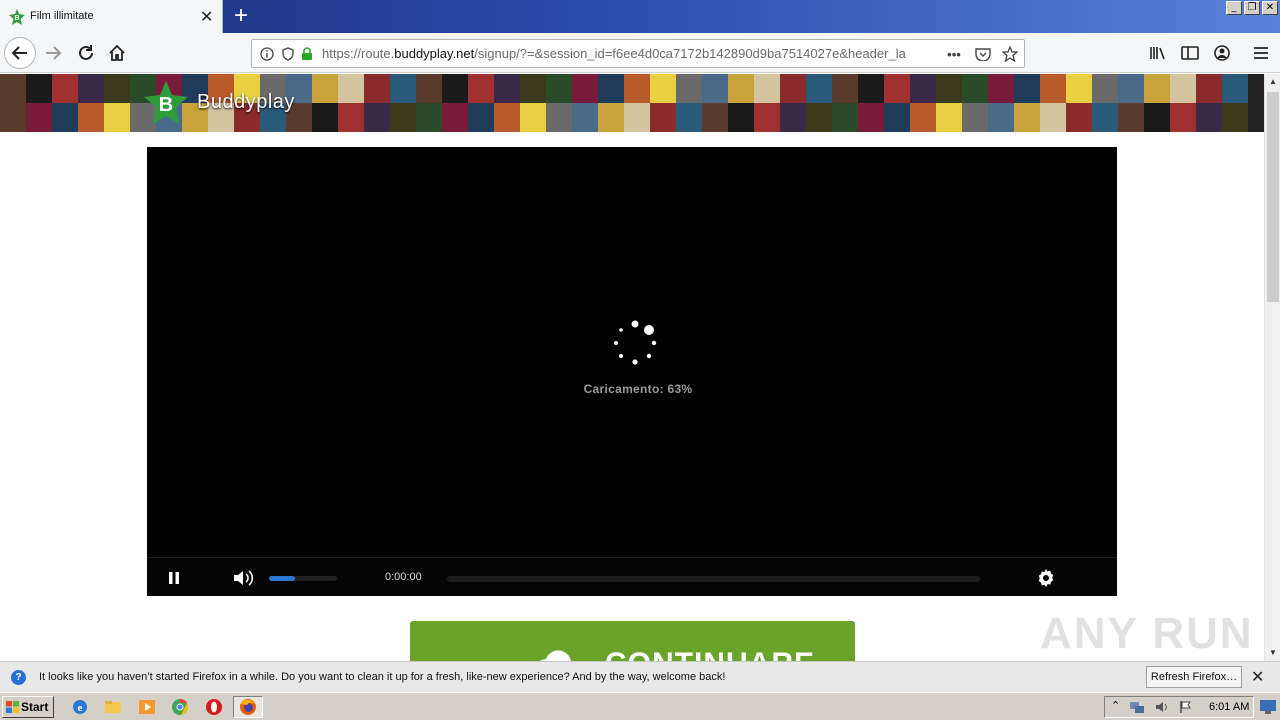  I want to click on chrome-icon, so click(180, 707).